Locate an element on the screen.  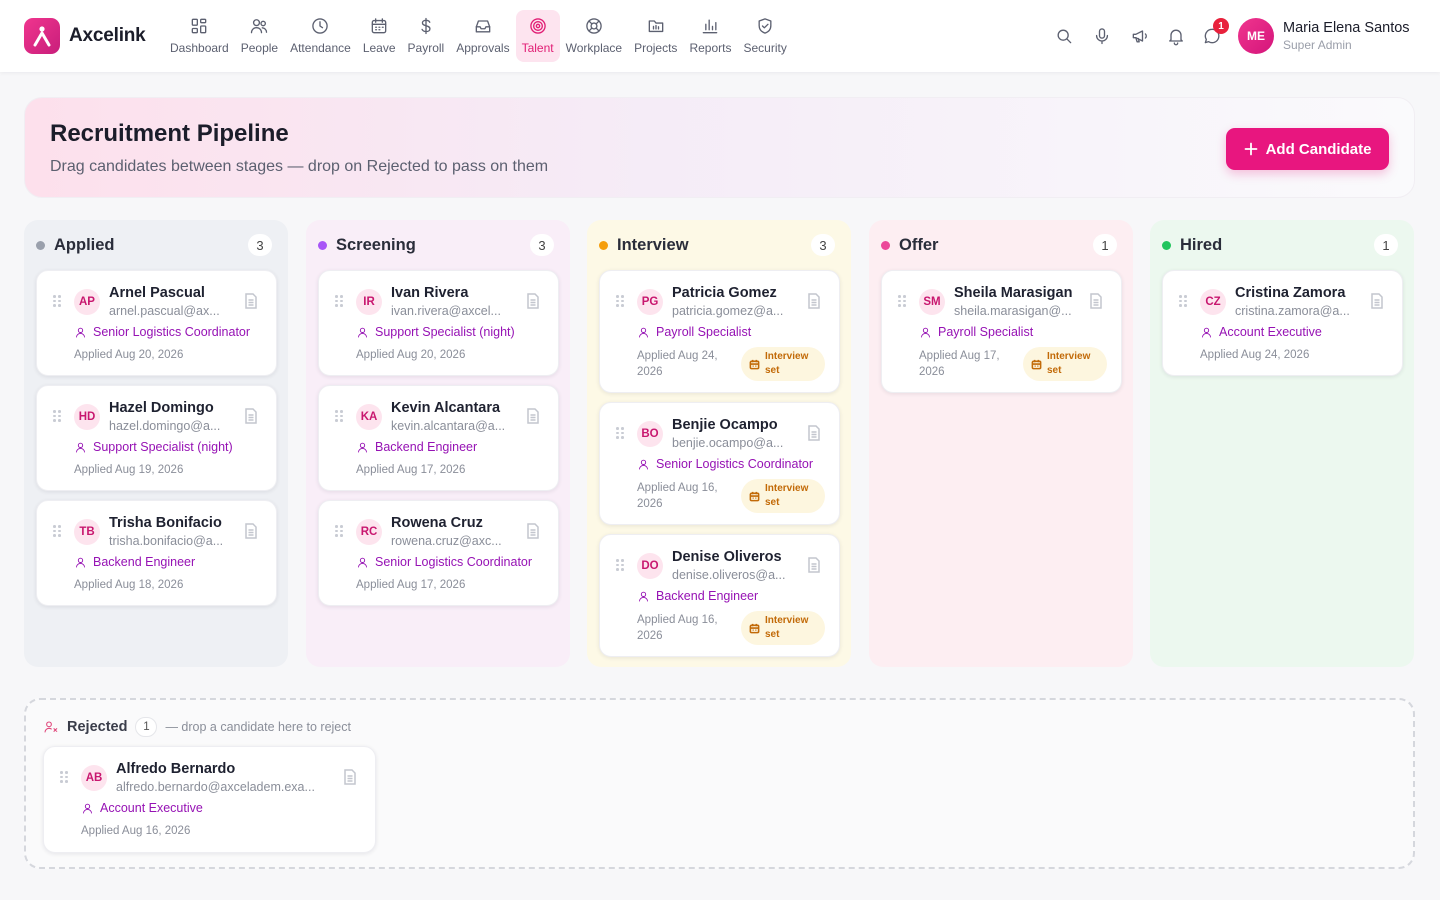
nav-payroll: Payroll is located at coordinates (426, 36).